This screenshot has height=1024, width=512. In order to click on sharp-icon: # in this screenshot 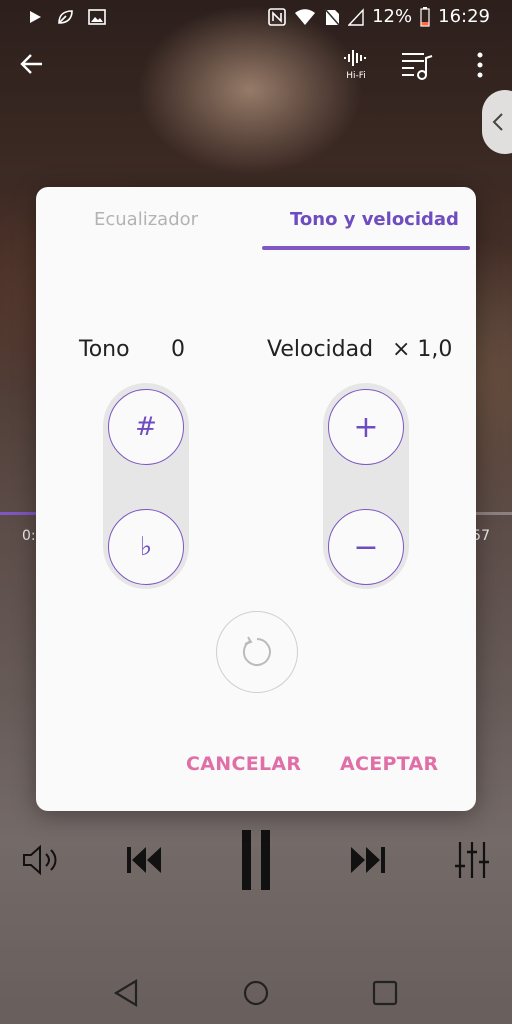, I will do `click(146, 427)`.